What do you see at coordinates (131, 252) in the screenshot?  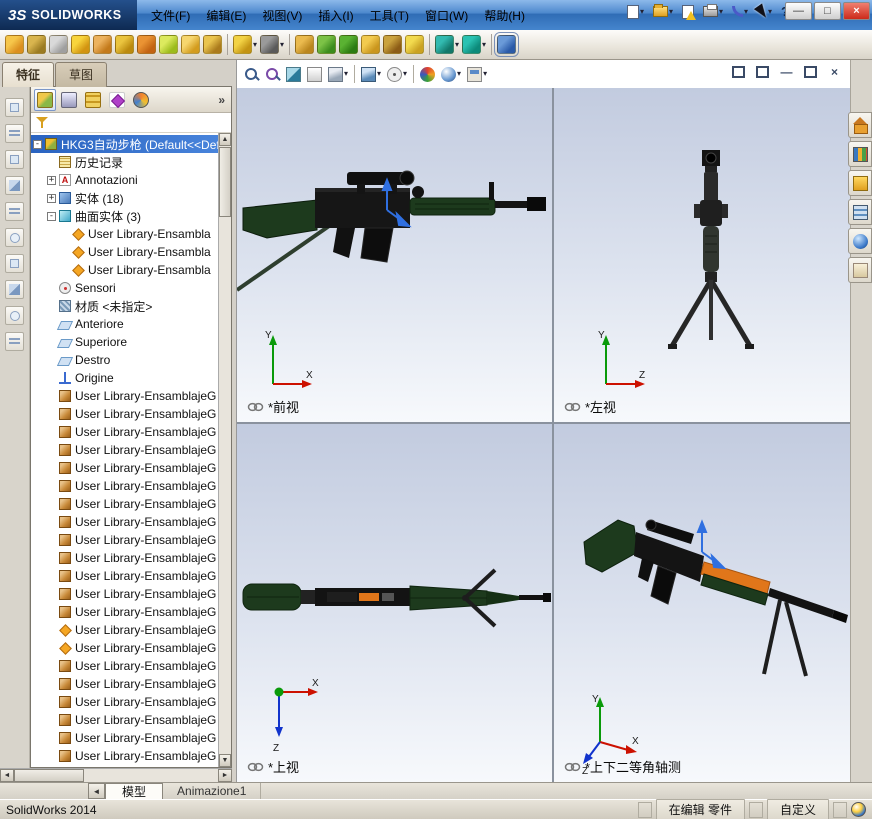 I see `tree-item: User Library-Ensambla` at bounding box center [131, 252].